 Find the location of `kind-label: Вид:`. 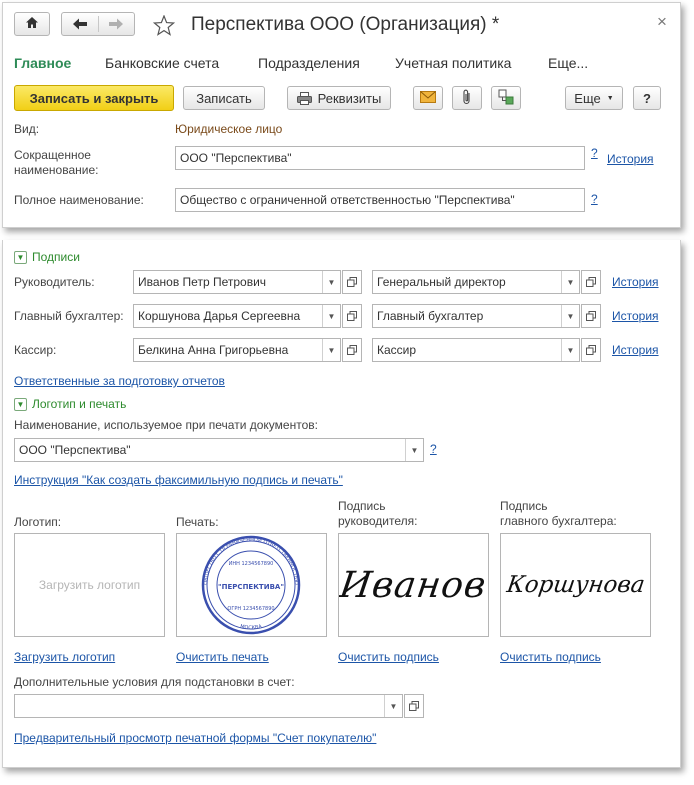

kind-label: Вид: is located at coordinates (27, 129).